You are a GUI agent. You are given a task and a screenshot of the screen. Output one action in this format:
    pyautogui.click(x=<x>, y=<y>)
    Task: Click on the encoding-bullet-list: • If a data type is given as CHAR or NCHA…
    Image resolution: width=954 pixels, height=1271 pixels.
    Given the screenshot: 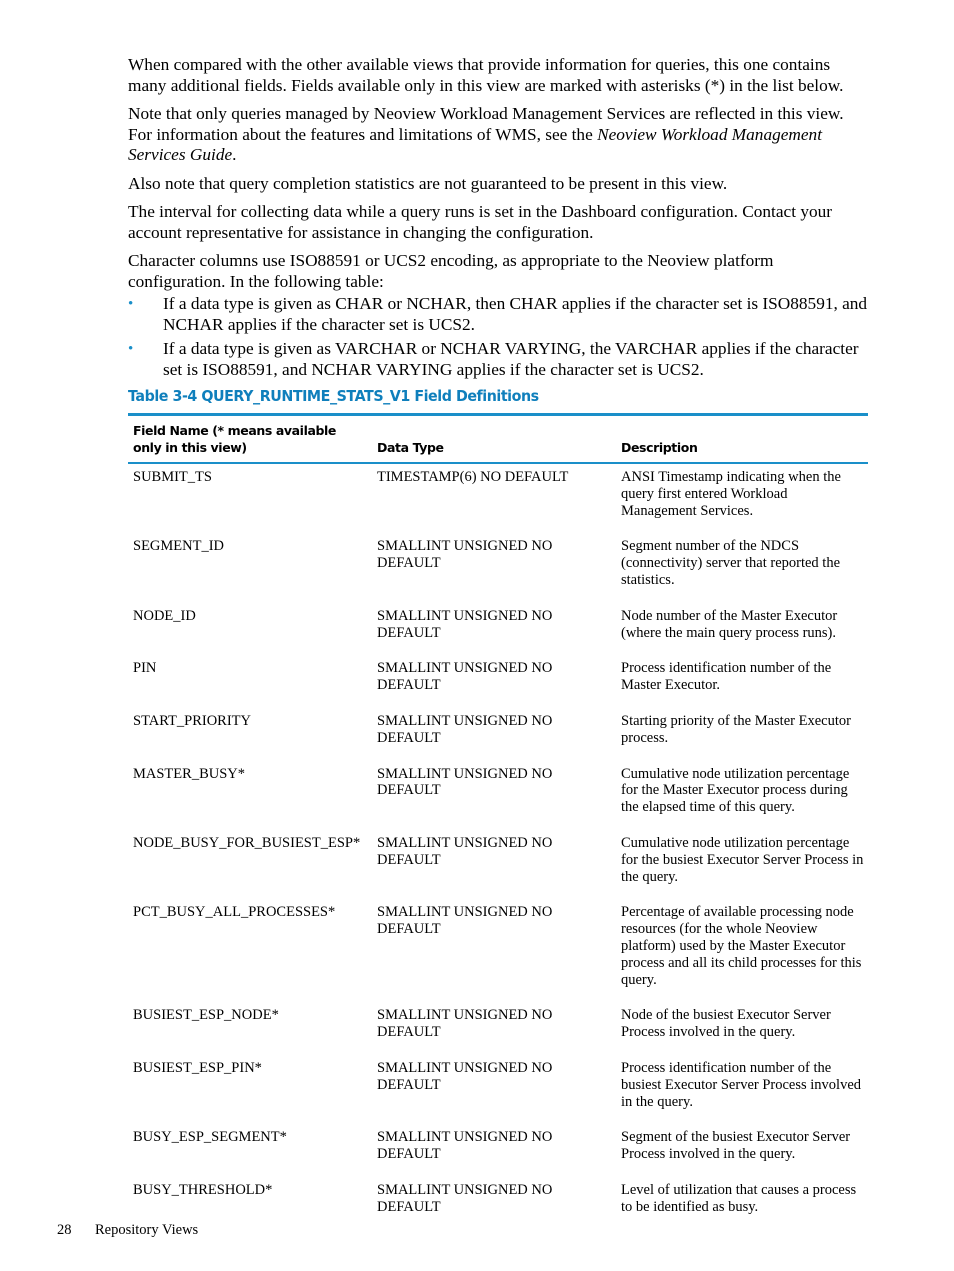 What is the action you would take?
    pyautogui.click(x=498, y=337)
    